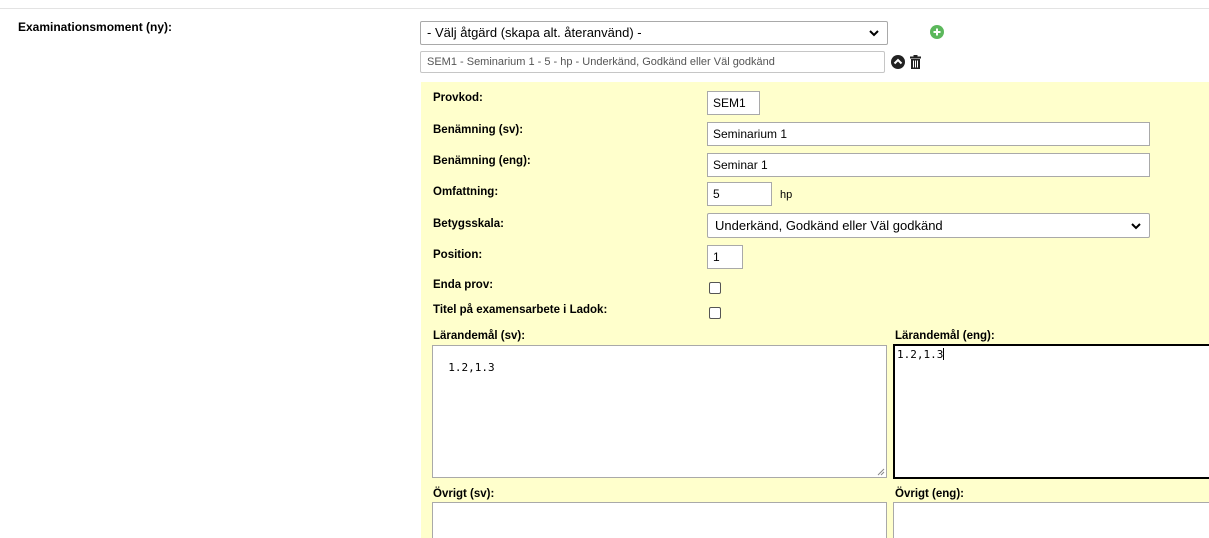 The width and height of the screenshot is (1209, 538). I want to click on titel-examensarbete-checkbox, so click(715, 313).